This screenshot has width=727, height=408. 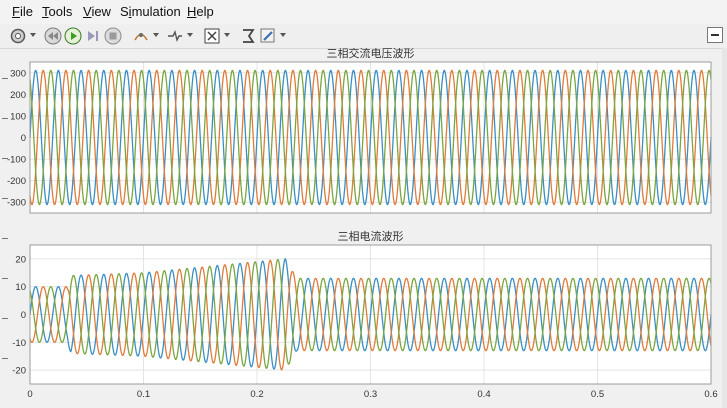 What do you see at coordinates (371, 54) in the screenshot?
I see `plot-title: 三相交流电压波形` at bounding box center [371, 54].